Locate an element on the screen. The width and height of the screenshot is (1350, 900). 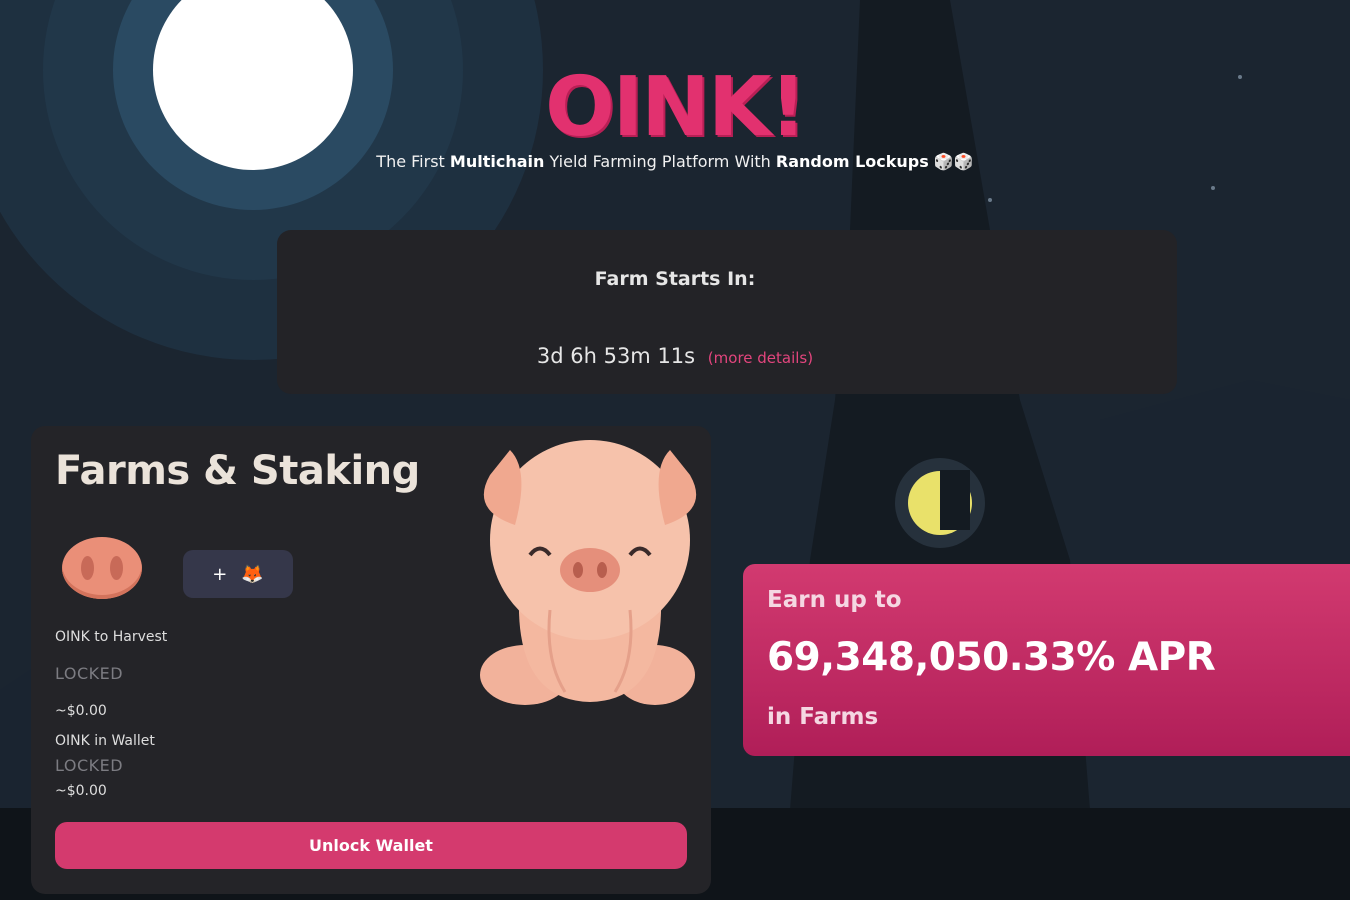
add-token-to-metamask-button: + 🦊 is located at coordinates (238, 574).